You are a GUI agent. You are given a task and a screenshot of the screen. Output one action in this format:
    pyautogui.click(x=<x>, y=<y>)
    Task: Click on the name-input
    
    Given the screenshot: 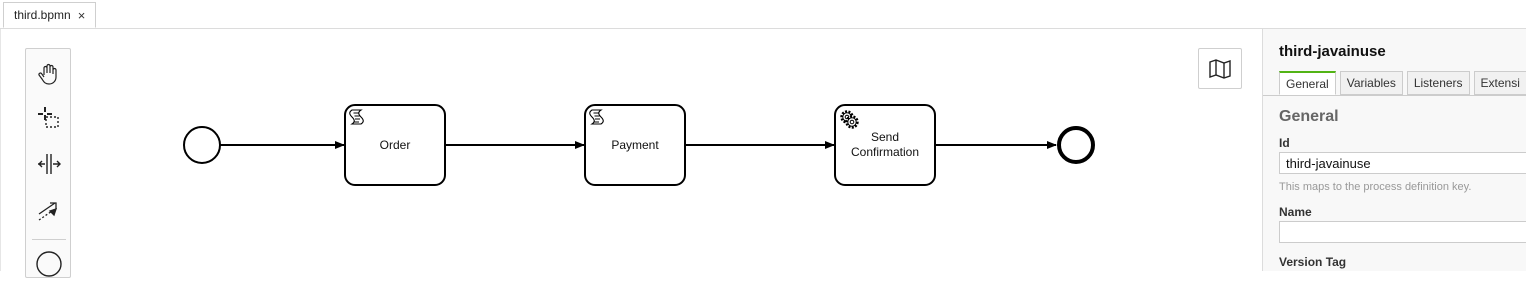 What is the action you would take?
    pyautogui.click(x=1402, y=232)
    